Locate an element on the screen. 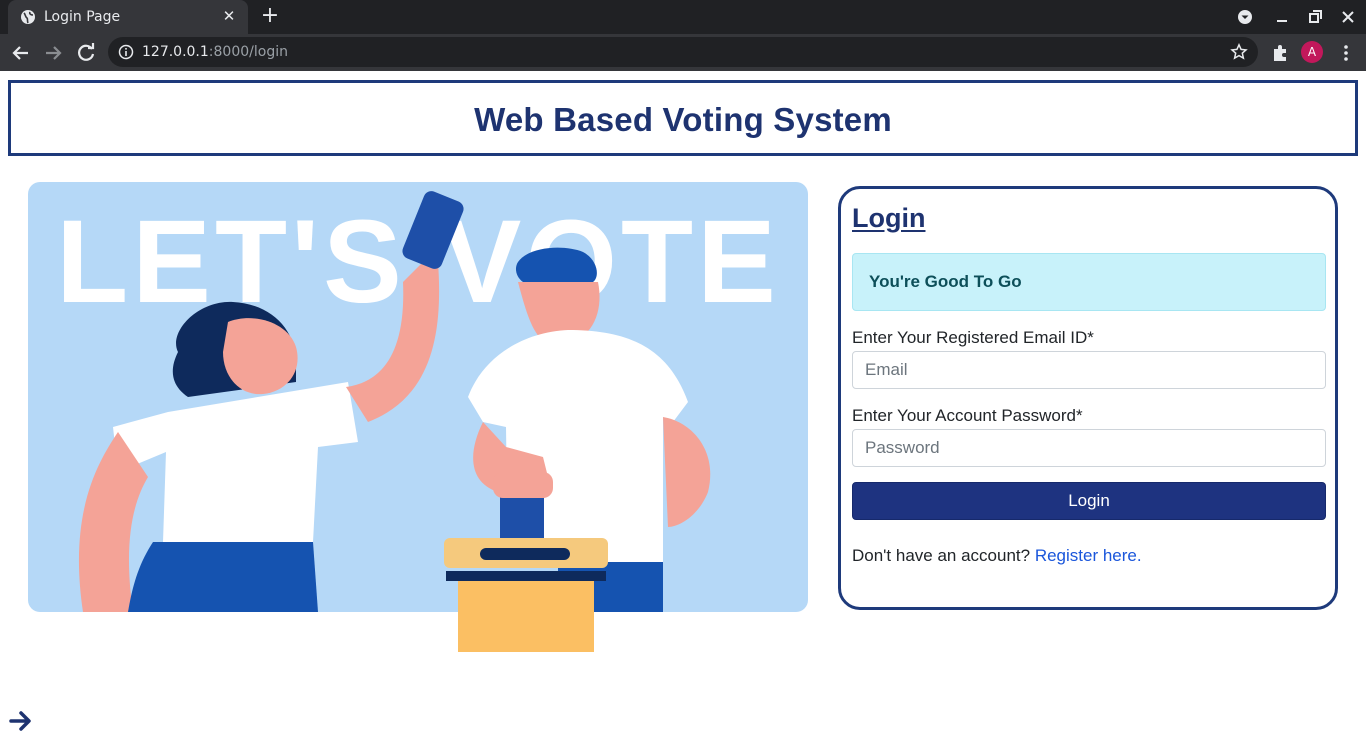  page-title: Web Based Voting System is located at coordinates (683, 119).